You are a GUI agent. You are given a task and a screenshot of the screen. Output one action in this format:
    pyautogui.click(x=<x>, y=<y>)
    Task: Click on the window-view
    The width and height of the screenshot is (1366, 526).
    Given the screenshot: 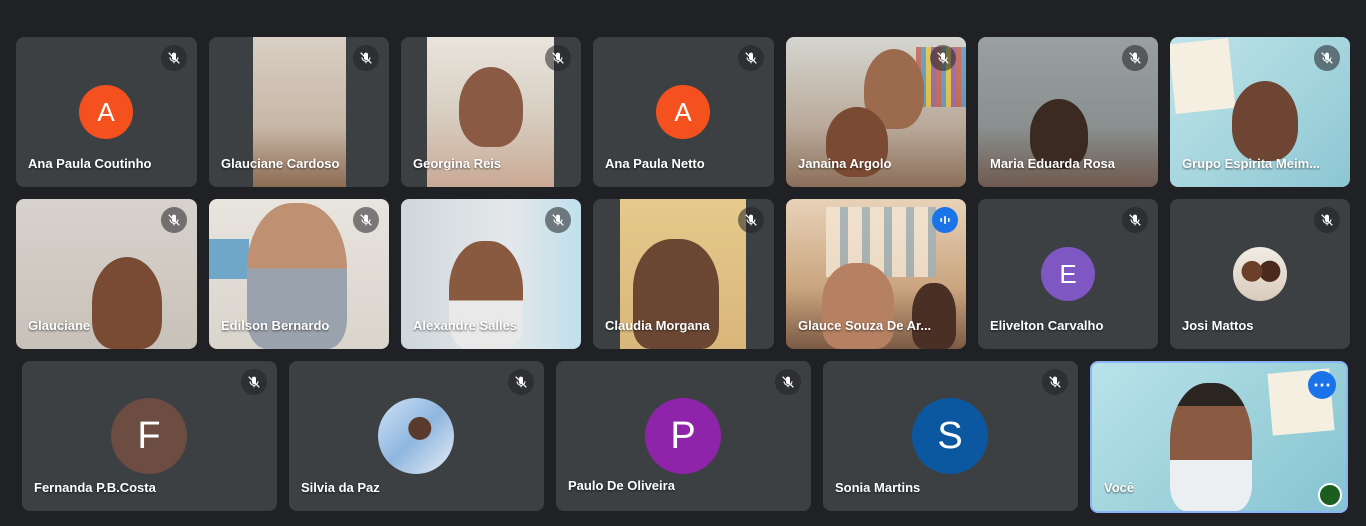 What is the action you would take?
    pyautogui.click(x=229, y=259)
    